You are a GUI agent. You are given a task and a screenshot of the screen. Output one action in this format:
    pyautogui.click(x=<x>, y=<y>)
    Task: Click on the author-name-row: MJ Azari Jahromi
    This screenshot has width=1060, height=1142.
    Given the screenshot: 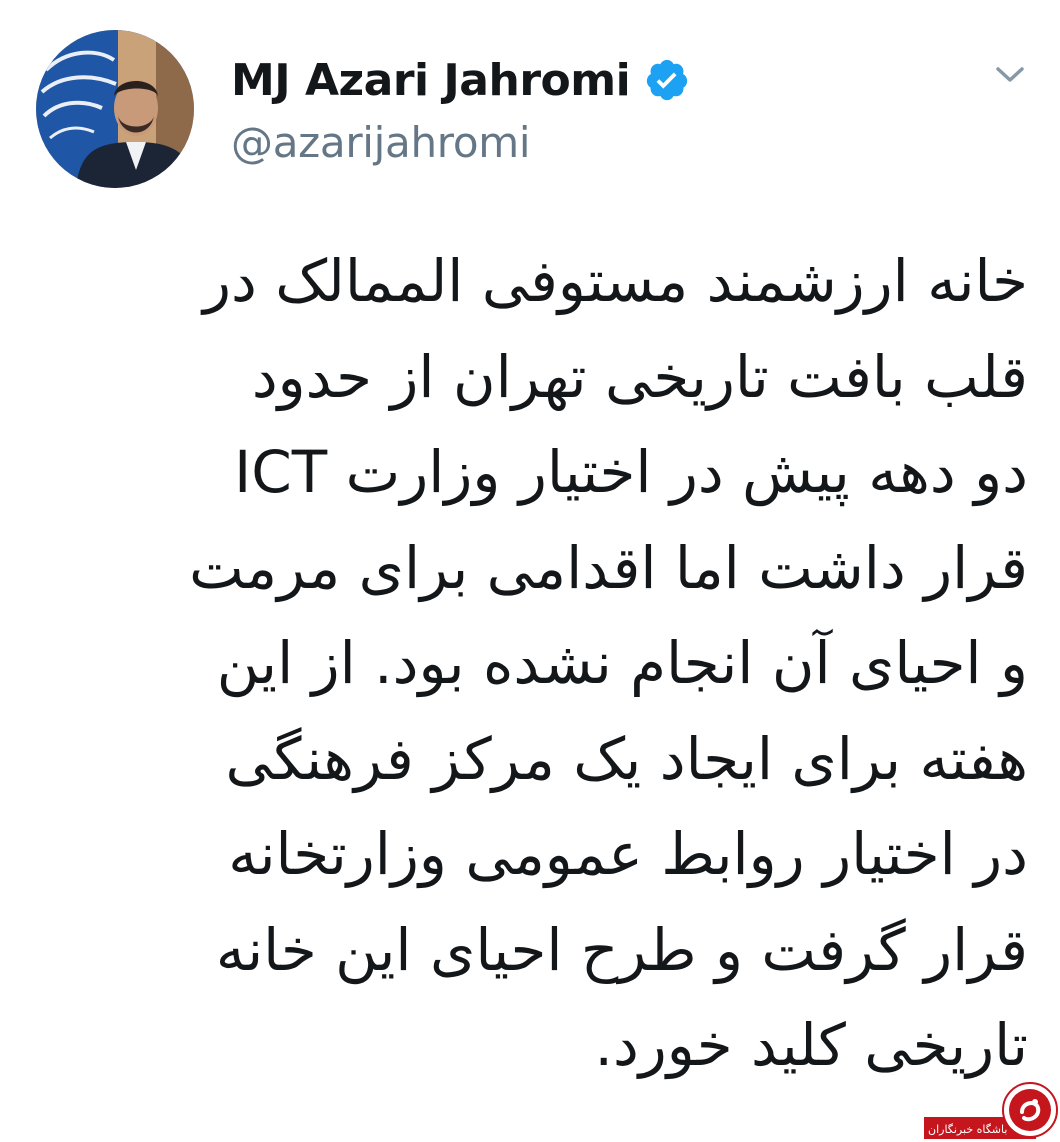 What is the action you would take?
    pyautogui.click(x=460, y=80)
    